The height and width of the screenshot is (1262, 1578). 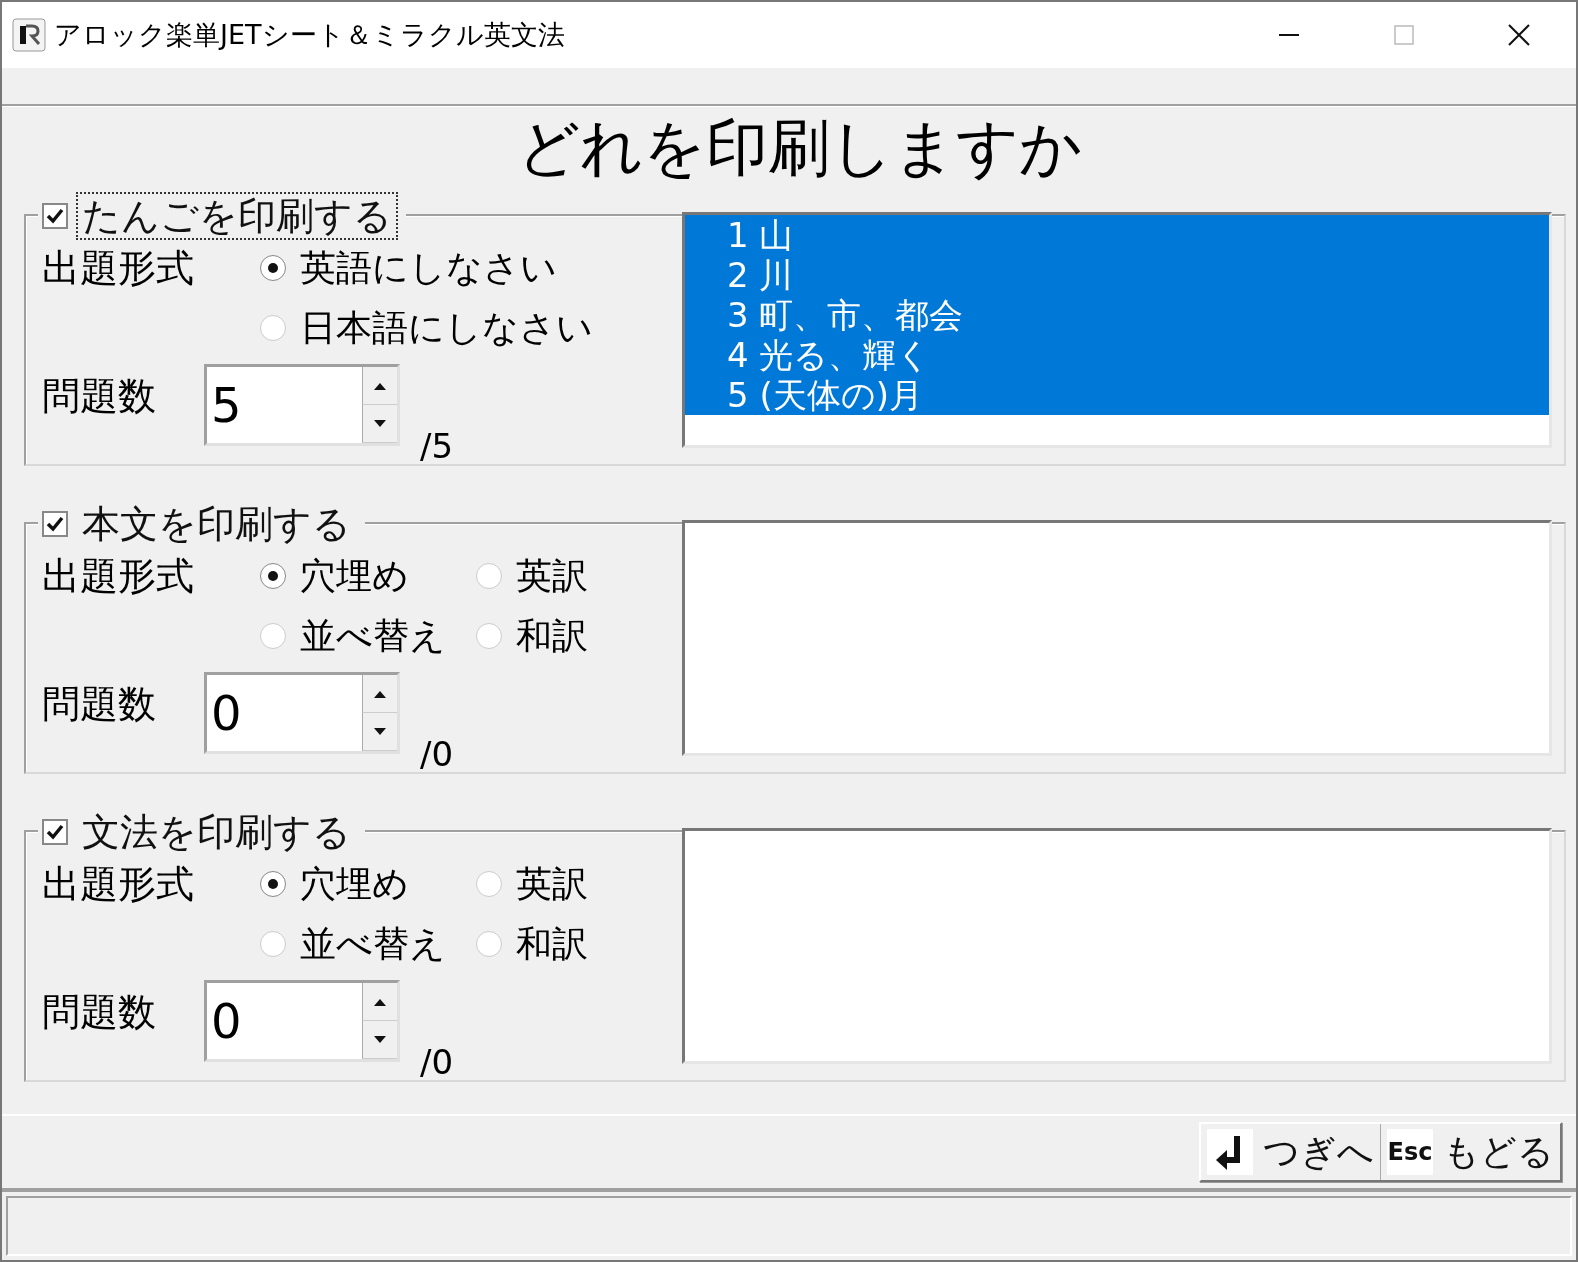 I want to click on section-checkbox-label: 文法を印刷する, so click(x=216, y=832).